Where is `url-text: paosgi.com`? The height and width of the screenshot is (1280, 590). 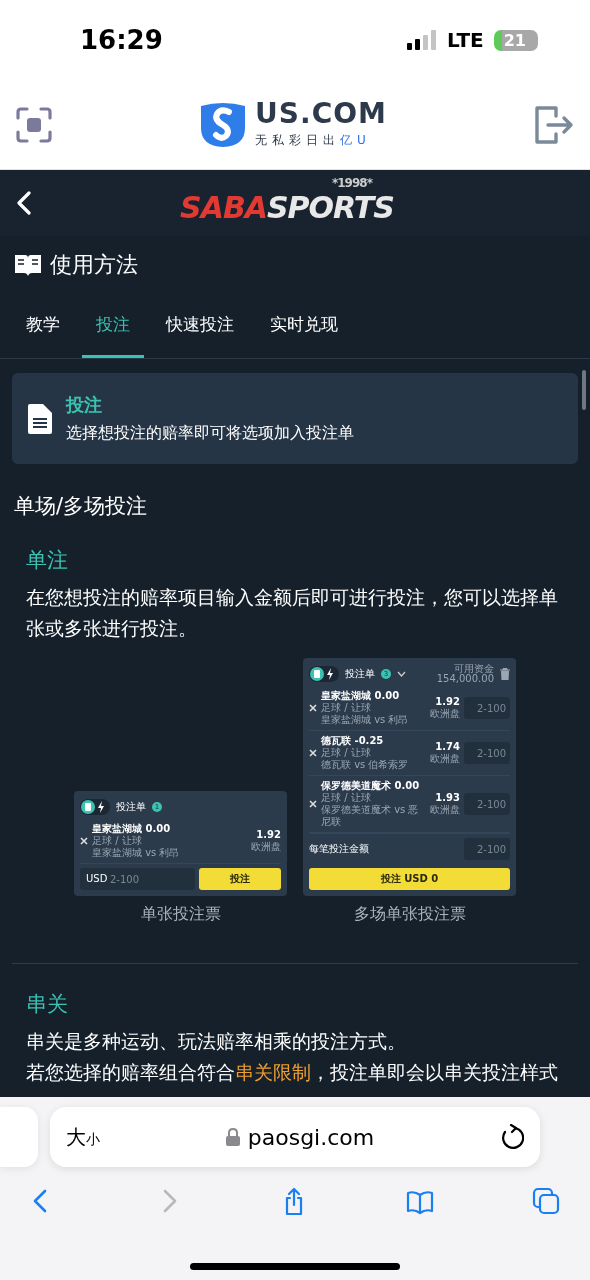 url-text: paosgi.com is located at coordinates (311, 1137).